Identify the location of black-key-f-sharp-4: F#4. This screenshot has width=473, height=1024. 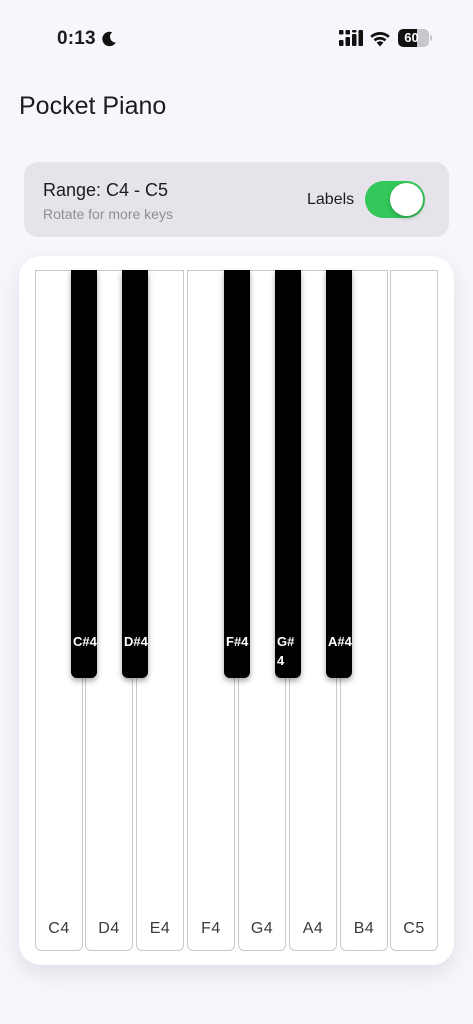
(237, 474).